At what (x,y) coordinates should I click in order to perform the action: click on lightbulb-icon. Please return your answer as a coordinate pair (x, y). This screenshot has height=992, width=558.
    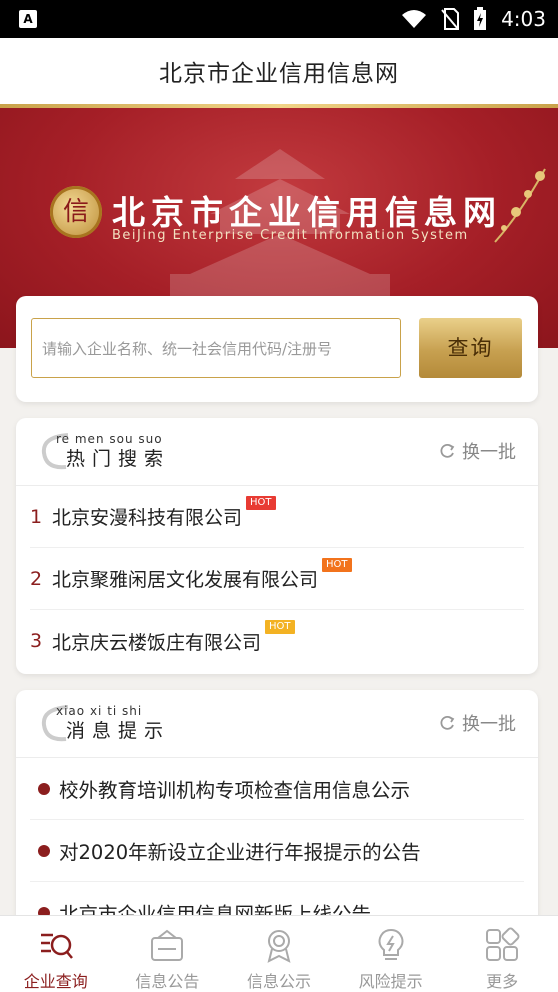
    Looking at the image, I should click on (391, 944).